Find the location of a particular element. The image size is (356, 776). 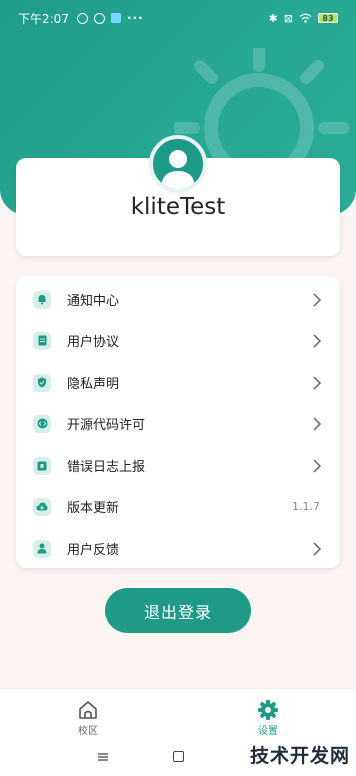

home-icon is located at coordinates (88, 710).